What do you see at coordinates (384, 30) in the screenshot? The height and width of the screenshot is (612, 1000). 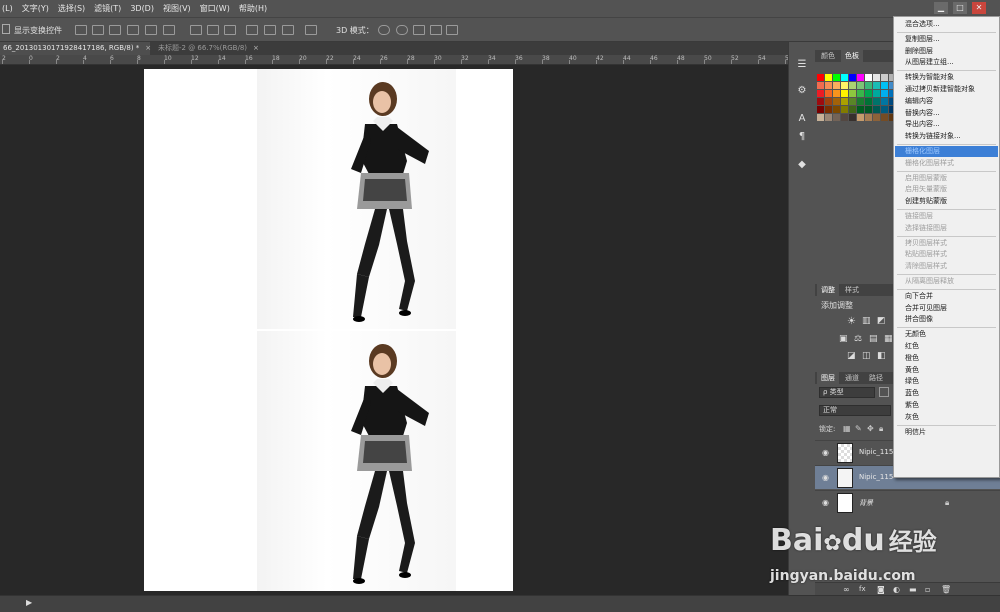 I see `3d-rotate-icon` at bounding box center [384, 30].